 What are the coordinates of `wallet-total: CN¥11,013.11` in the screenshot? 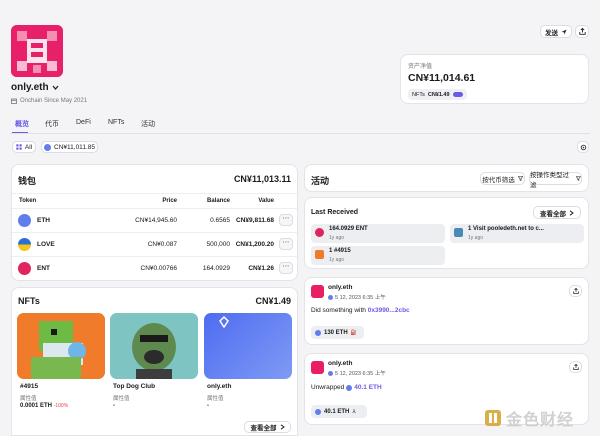 It's located at (262, 179).